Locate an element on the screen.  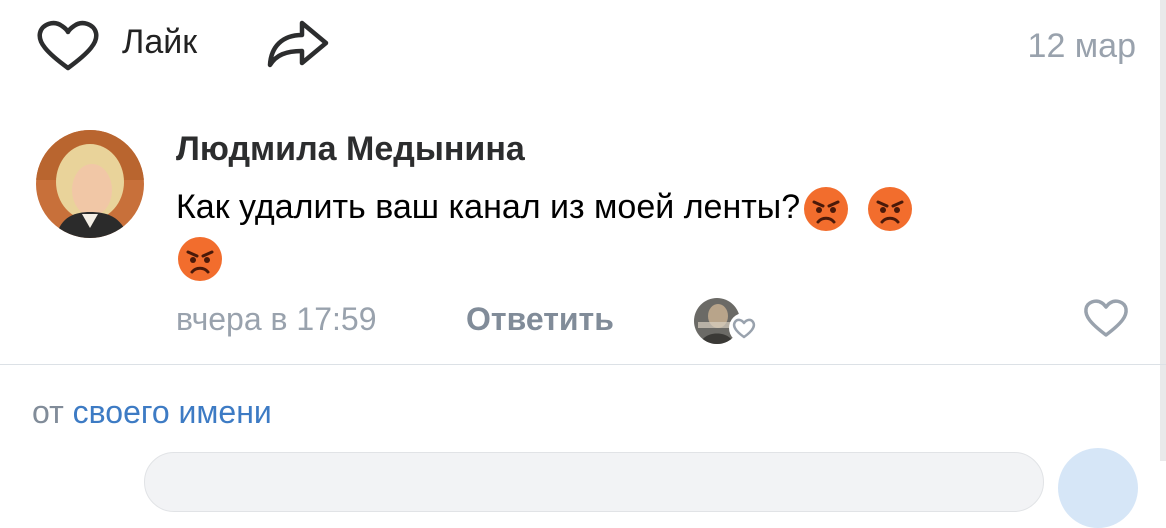
comment-author: Людмила Медынина is located at coordinates (350, 149).